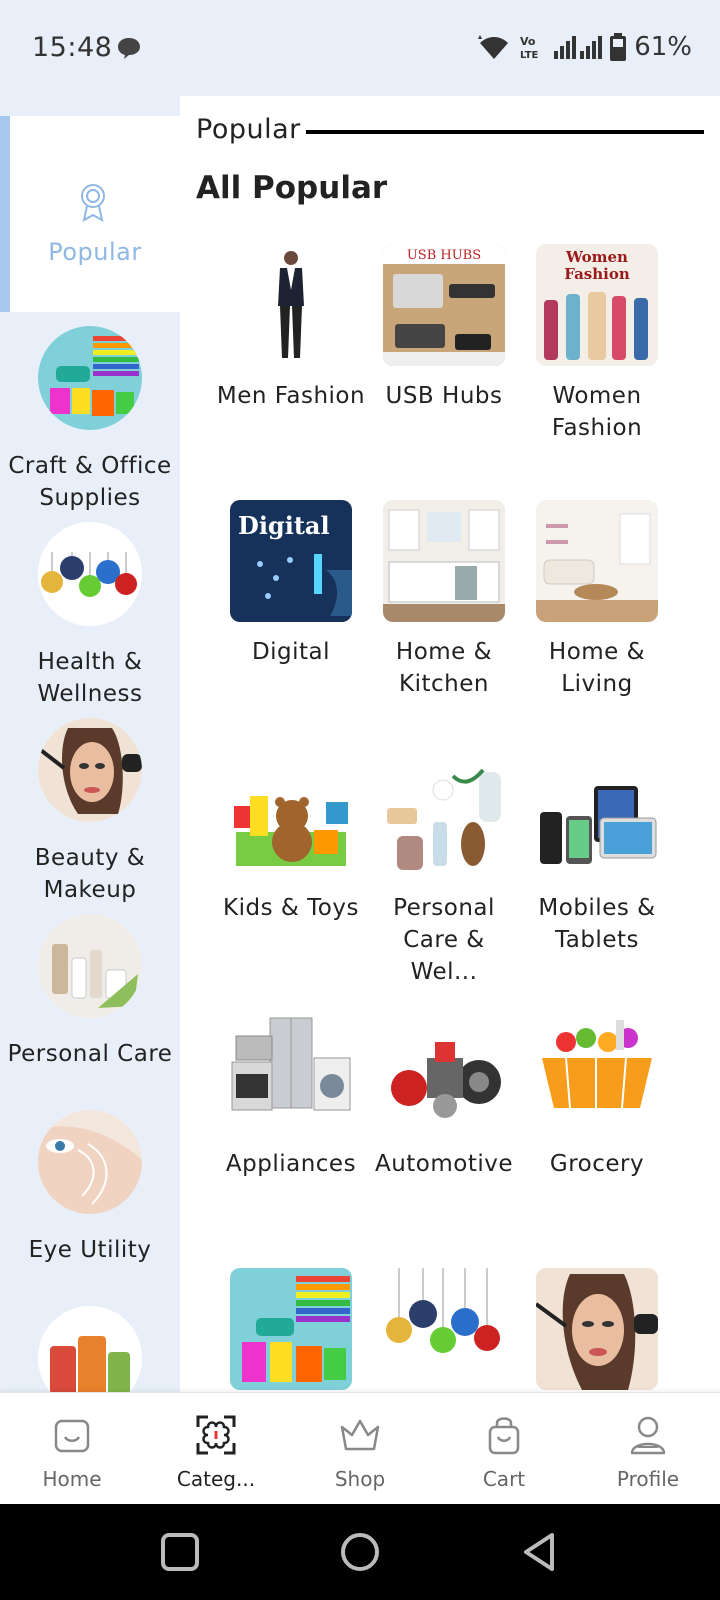  I want to click on tile-label: Grocery, so click(597, 1164).